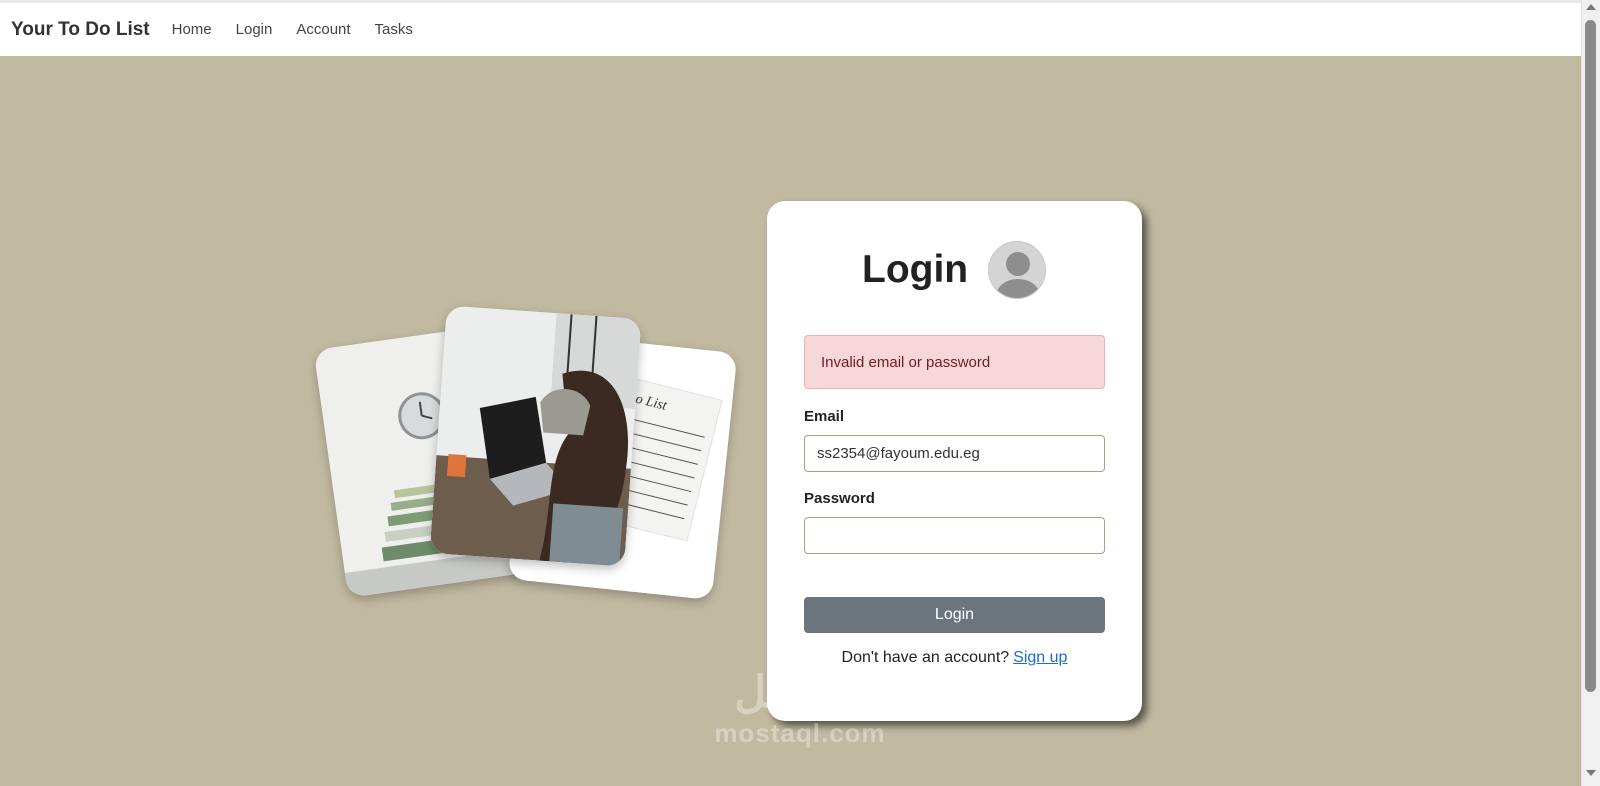 The width and height of the screenshot is (1600, 786). What do you see at coordinates (192, 29) in the screenshot?
I see `nav-link-home: Home` at bounding box center [192, 29].